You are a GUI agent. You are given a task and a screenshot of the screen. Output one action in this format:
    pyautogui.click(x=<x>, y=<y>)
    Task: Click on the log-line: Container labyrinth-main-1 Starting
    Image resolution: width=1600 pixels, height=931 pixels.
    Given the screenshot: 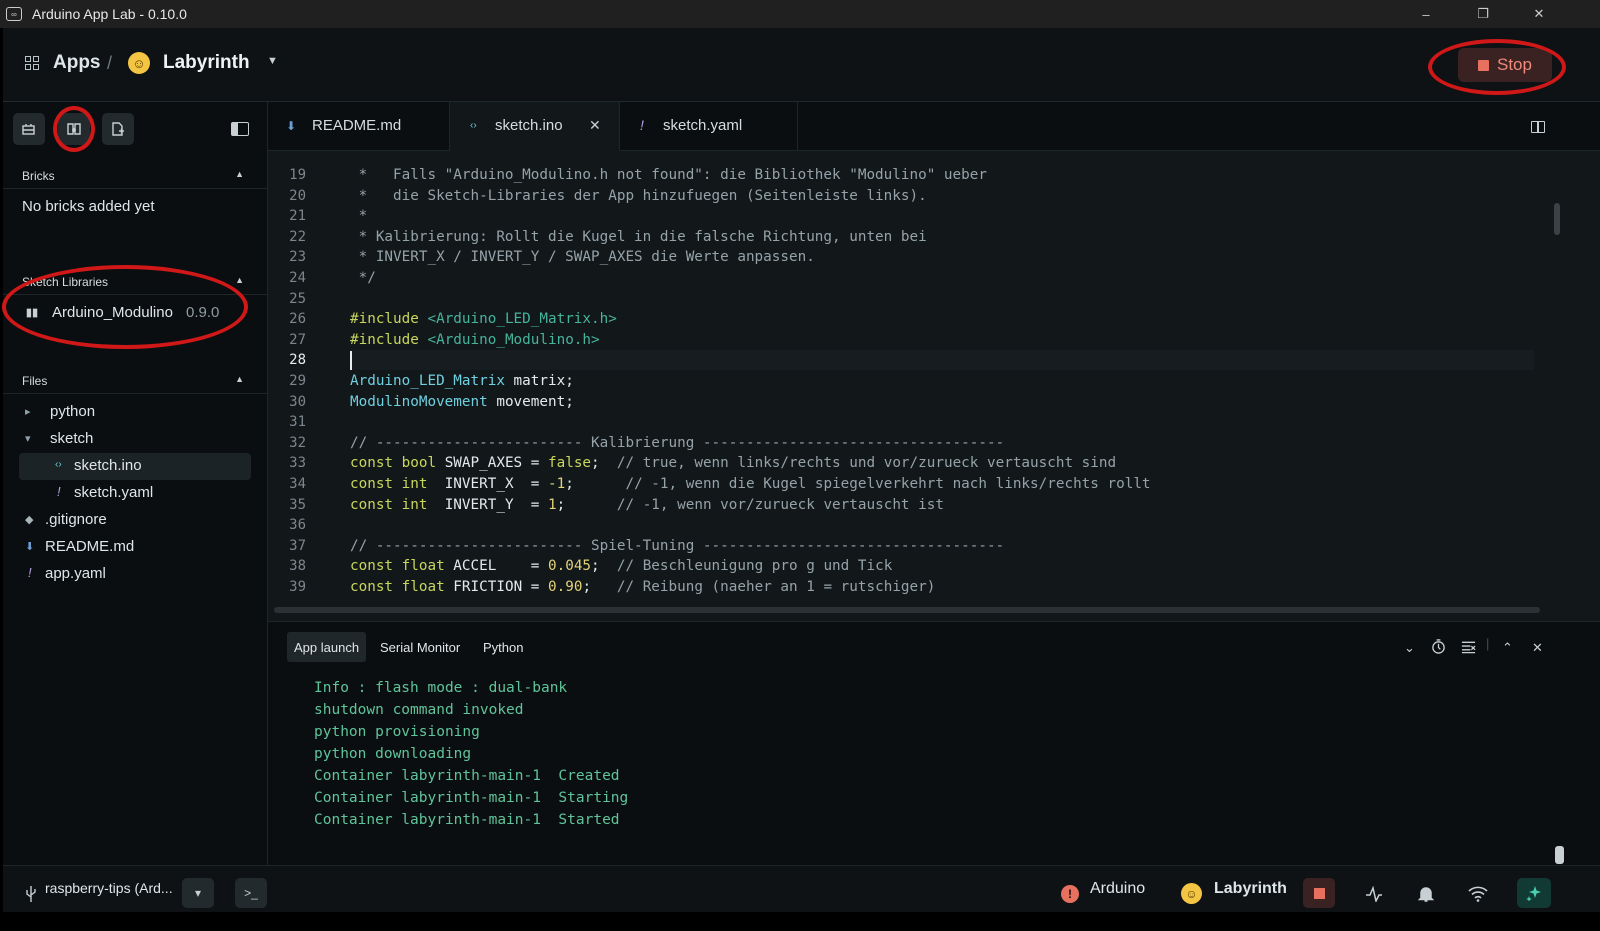 What is the action you would take?
    pyautogui.click(x=471, y=798)
    